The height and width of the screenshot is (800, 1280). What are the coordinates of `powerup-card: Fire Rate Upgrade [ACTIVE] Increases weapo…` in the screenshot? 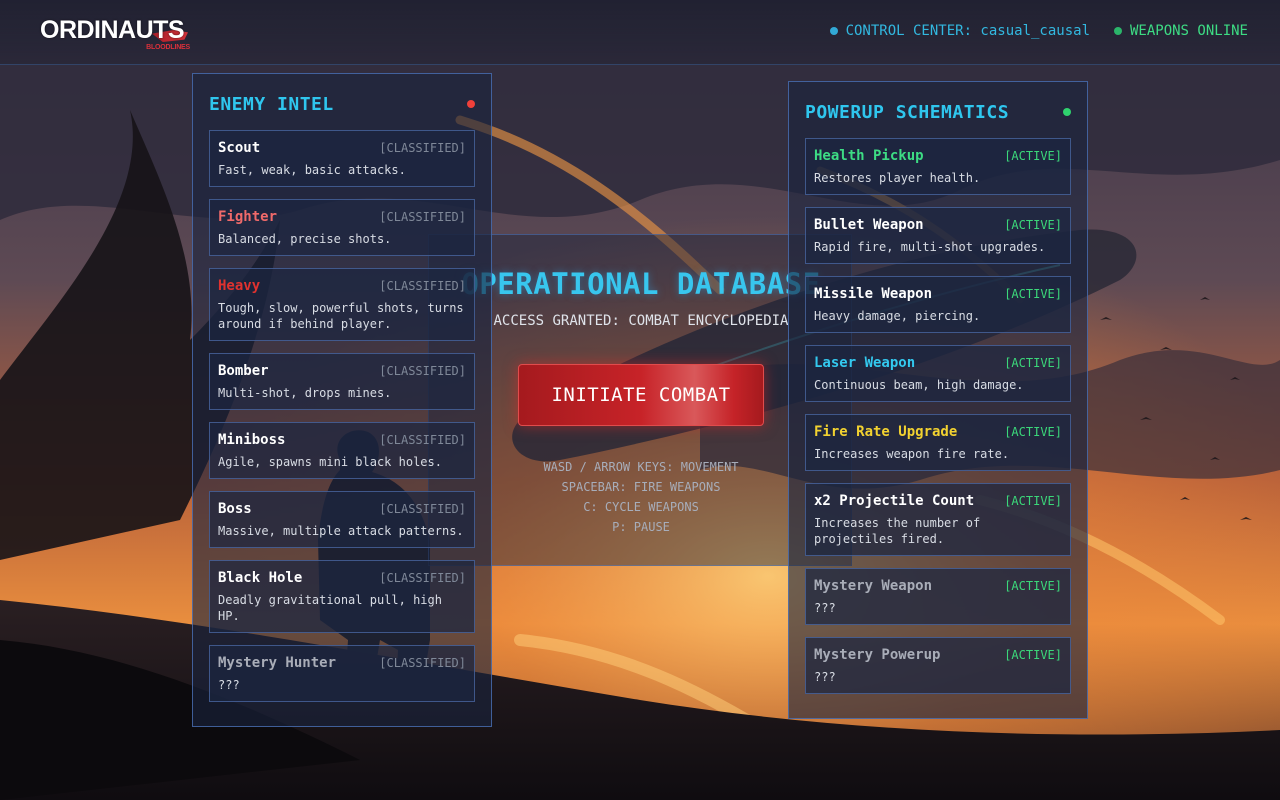 It's located at (938, 442).